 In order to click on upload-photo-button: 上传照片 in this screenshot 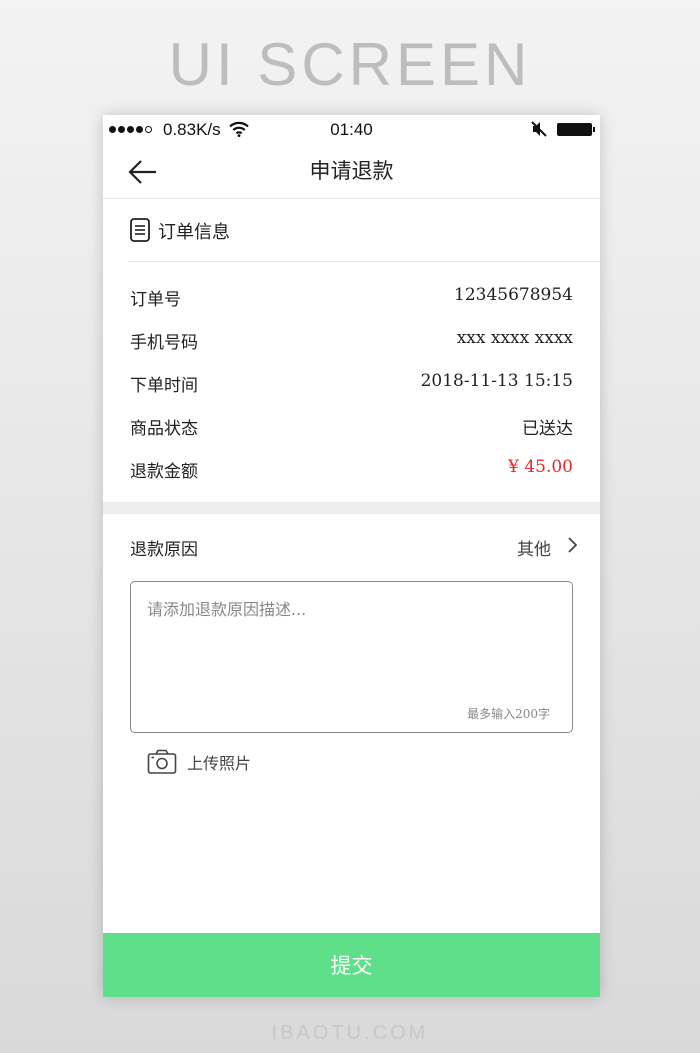, I will do `click(199, 762)`.